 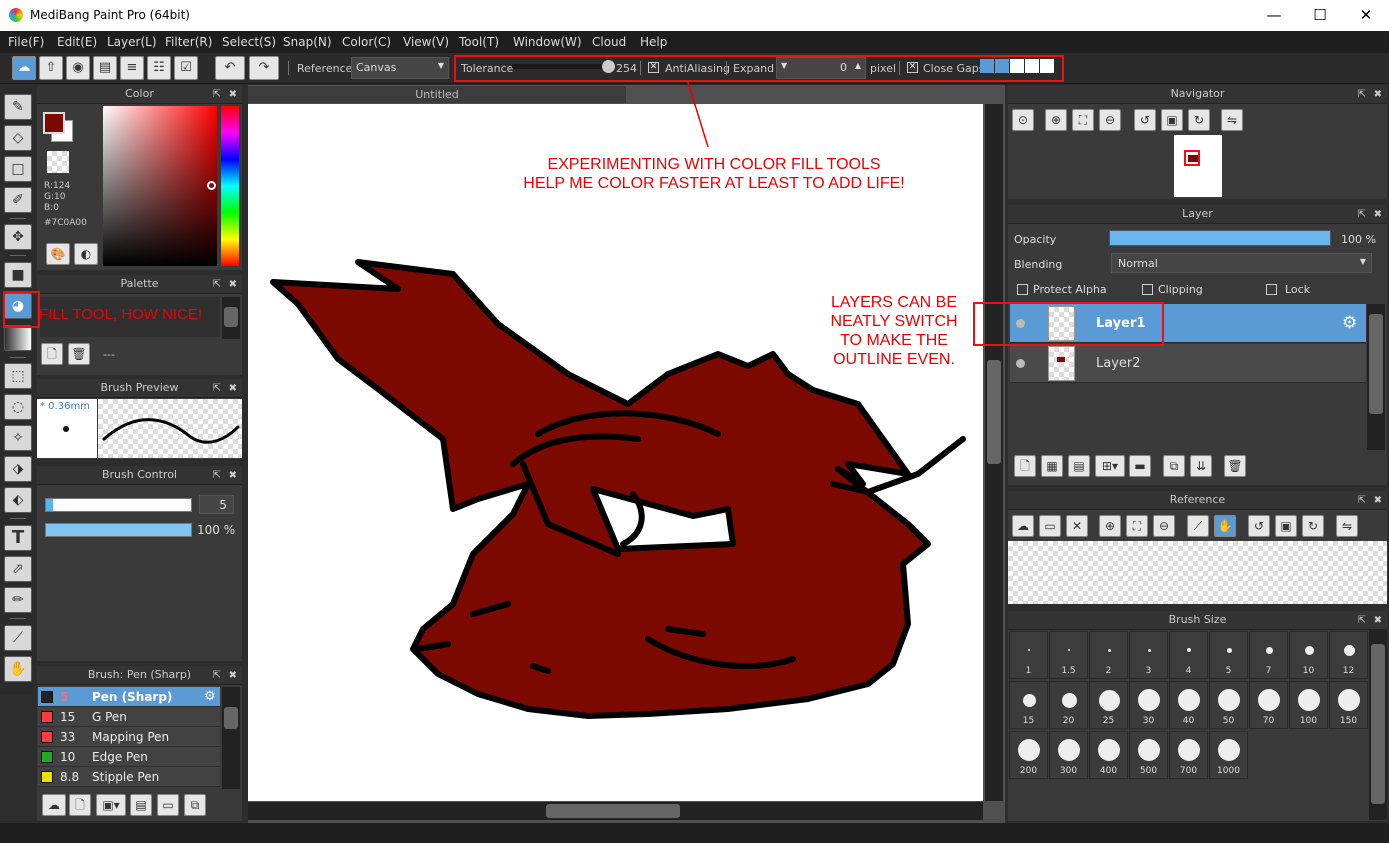 What do you see at coordinates (547, 42) in the screenshot?
I see `menu-window: Window(W)` at bounding box center [547, 42].